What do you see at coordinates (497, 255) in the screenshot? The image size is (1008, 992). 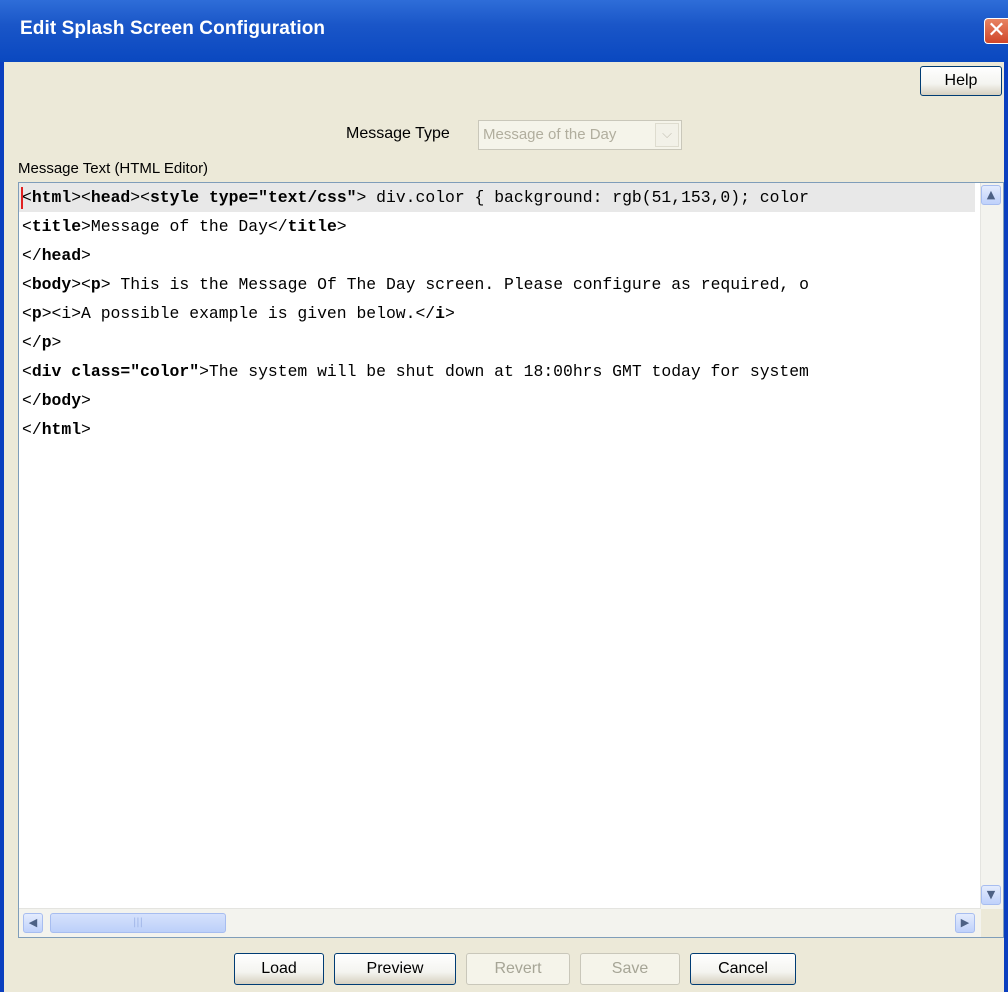 I see `code-line: </head>` at bounding box center [497, 255].